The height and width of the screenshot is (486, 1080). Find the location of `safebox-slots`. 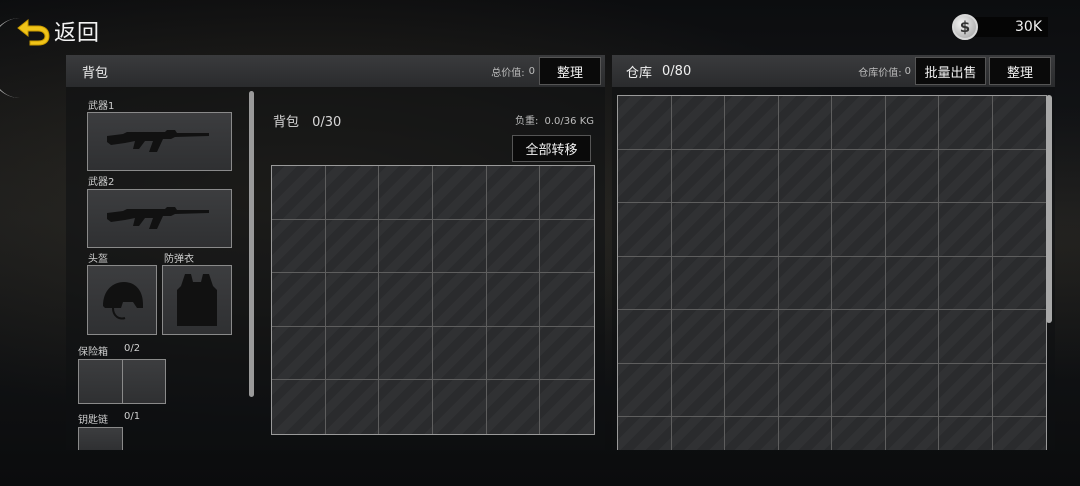

safebox-slots is located at coordinates (122, 381).